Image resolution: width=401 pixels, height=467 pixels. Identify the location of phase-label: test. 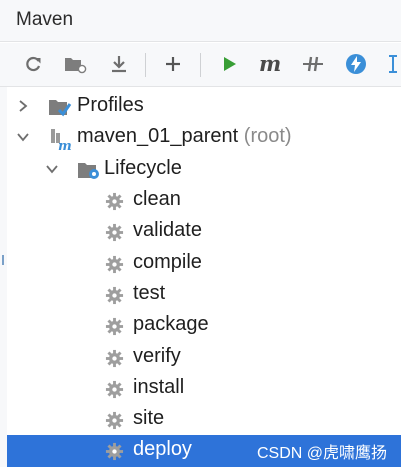
(149, 293).